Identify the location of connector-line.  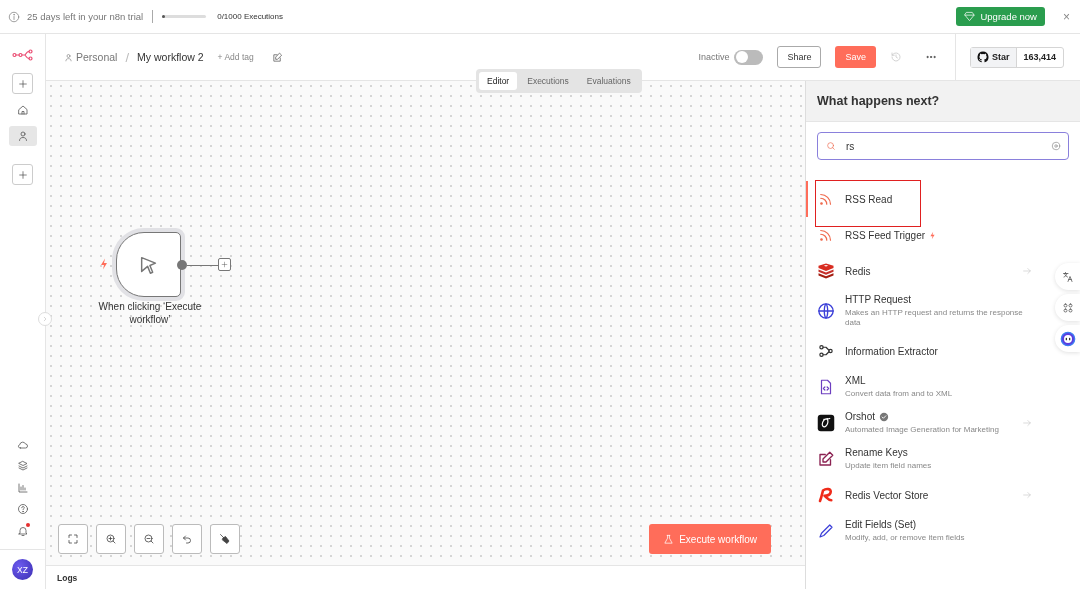
(202, 265).